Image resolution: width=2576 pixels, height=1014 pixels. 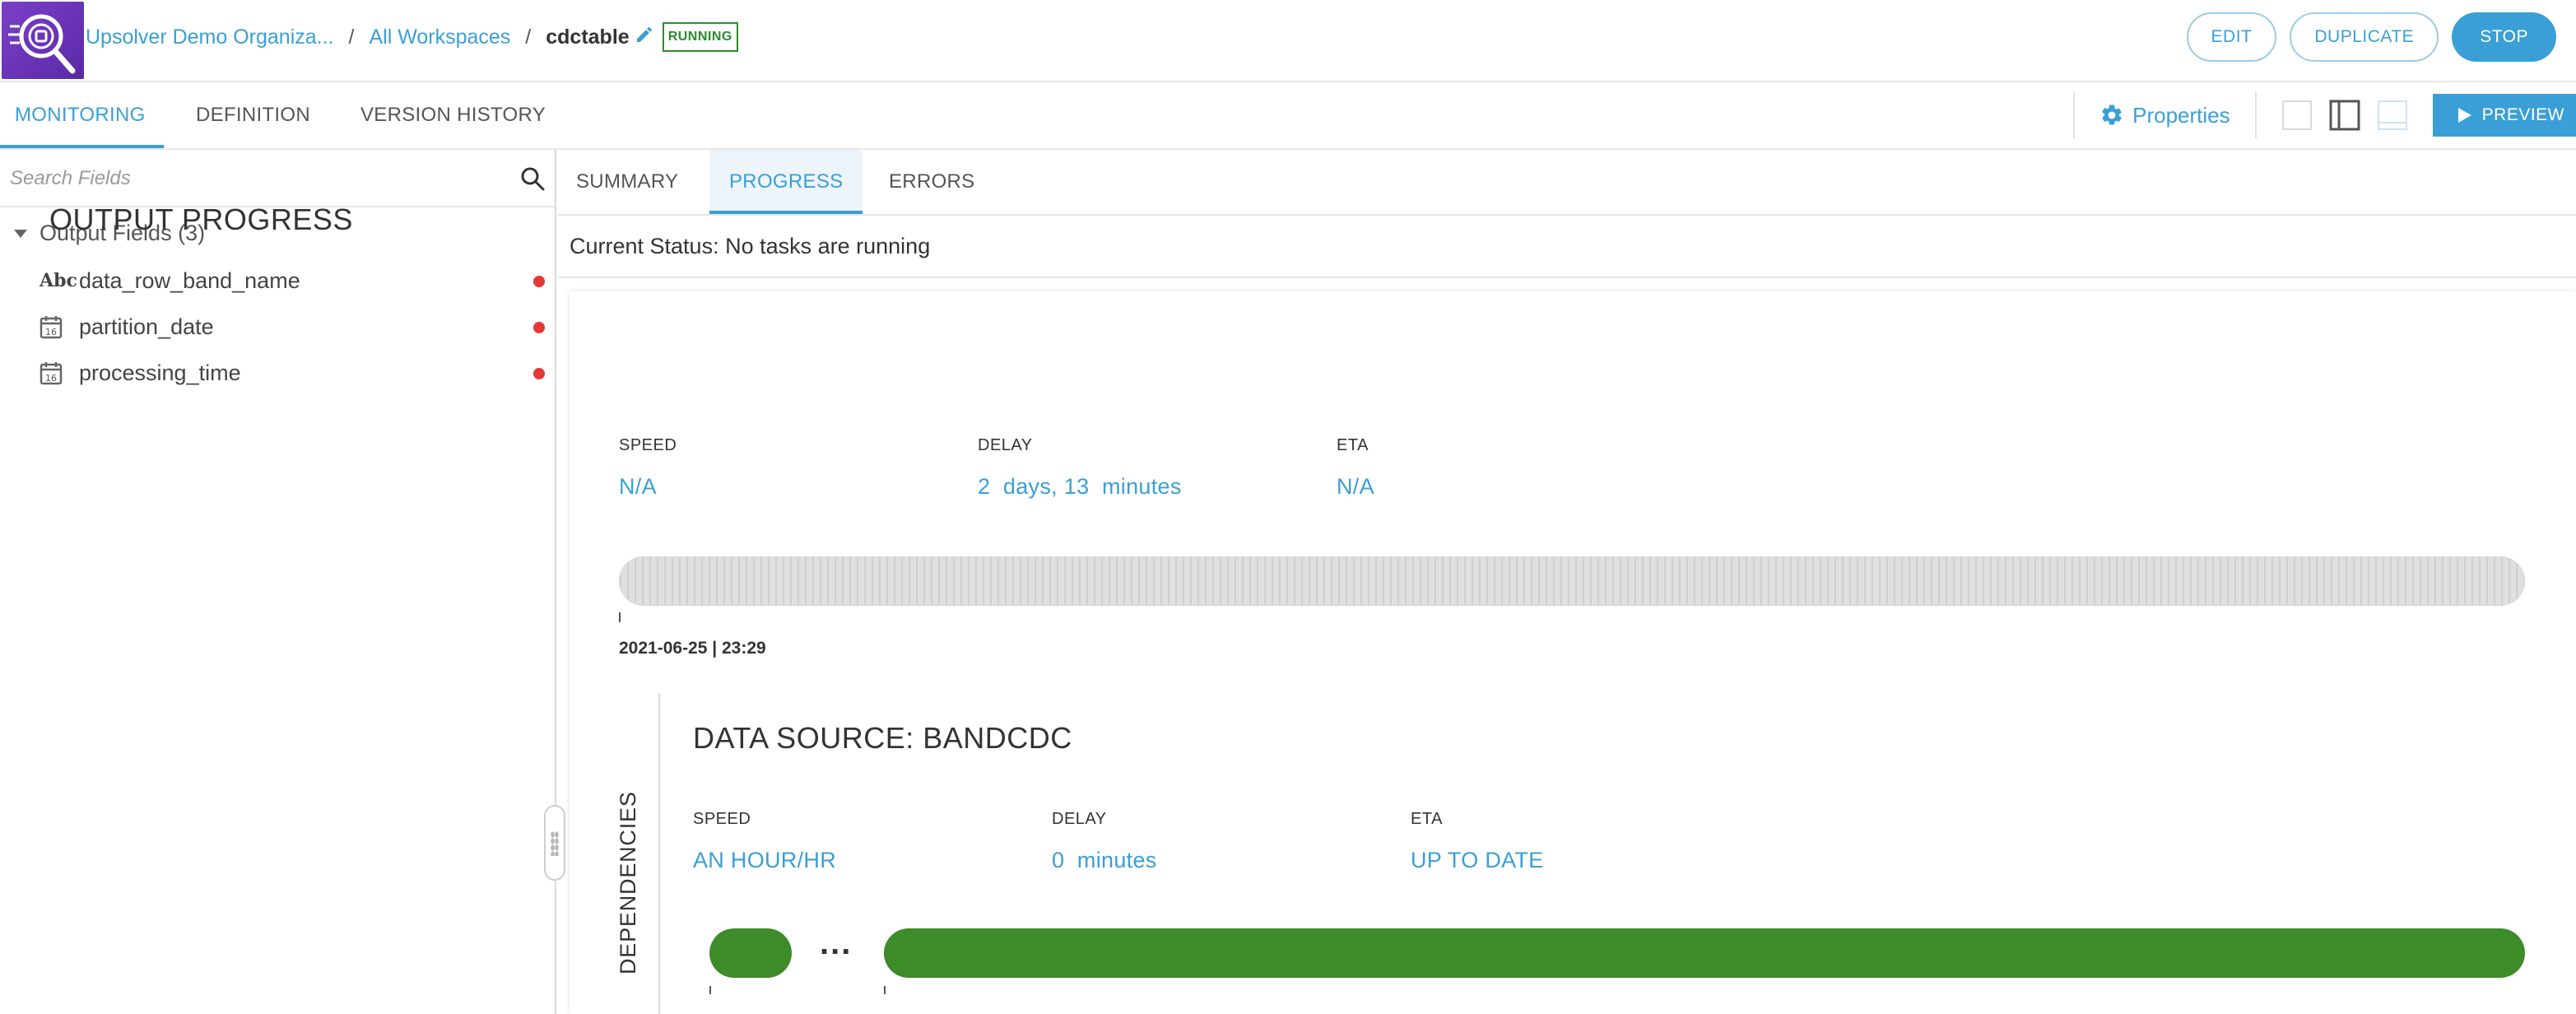 What do you see at coordinates (765, 860) in the screenshot?
I see `dep-speed-value: AN HOUR/HR` at bounding box center [765, 860].